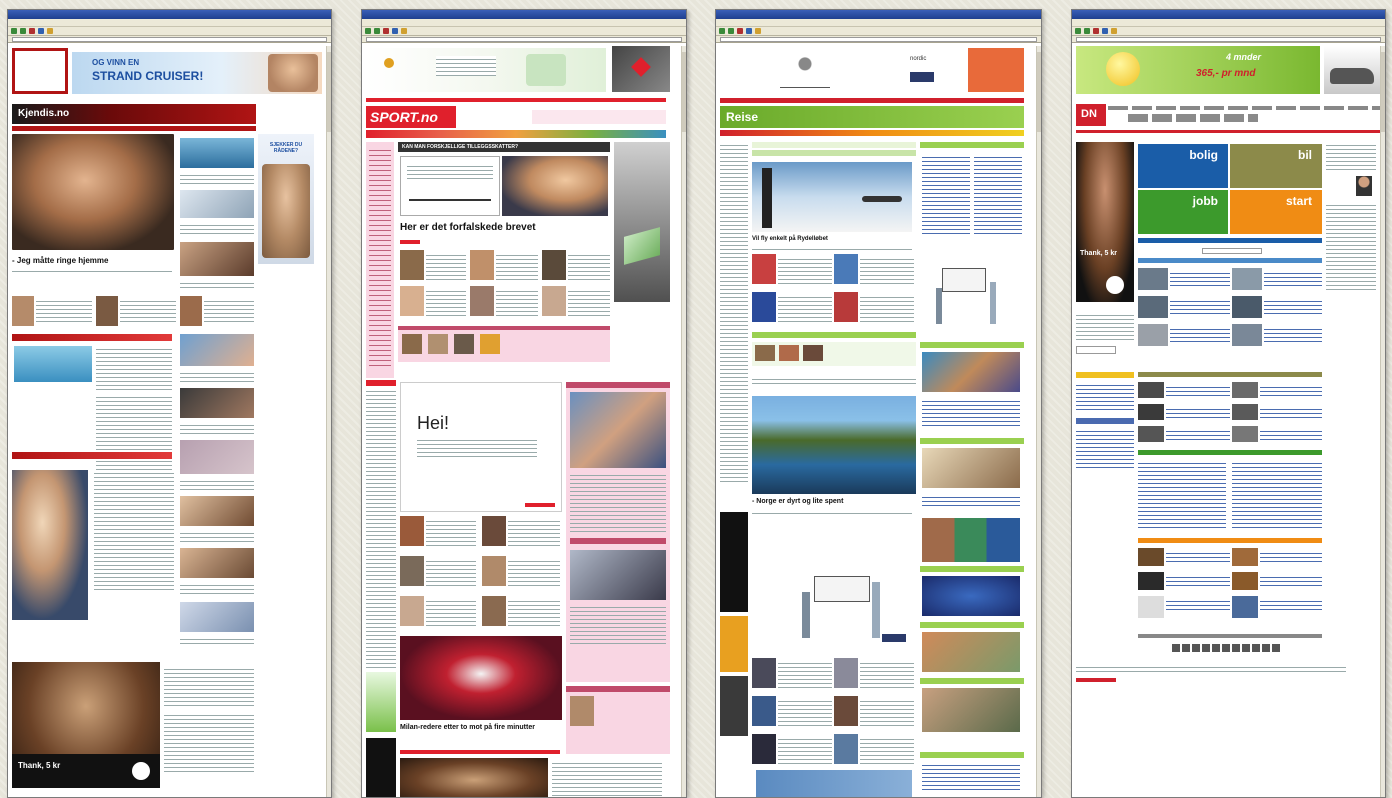 The height and width of the screenshot is (798, 1392). I want to click on search-field, so click(1232, 251).